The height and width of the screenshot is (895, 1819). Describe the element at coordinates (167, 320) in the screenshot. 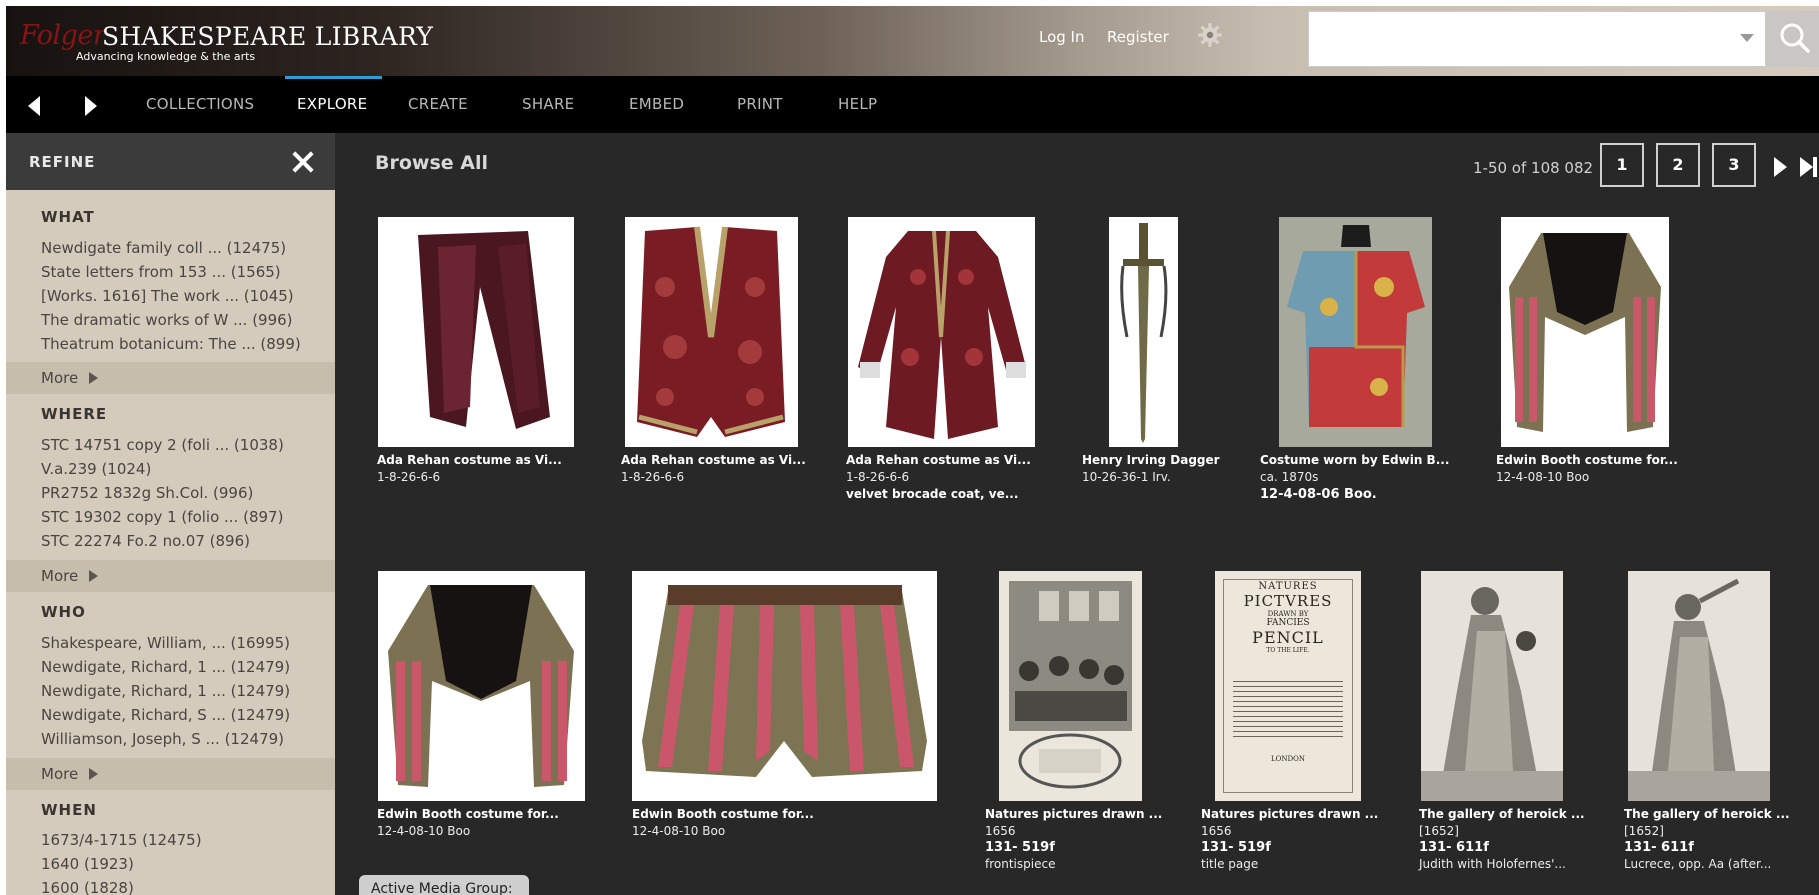

I see `facet-item: The dramatic works of W ... (996)` at that location.